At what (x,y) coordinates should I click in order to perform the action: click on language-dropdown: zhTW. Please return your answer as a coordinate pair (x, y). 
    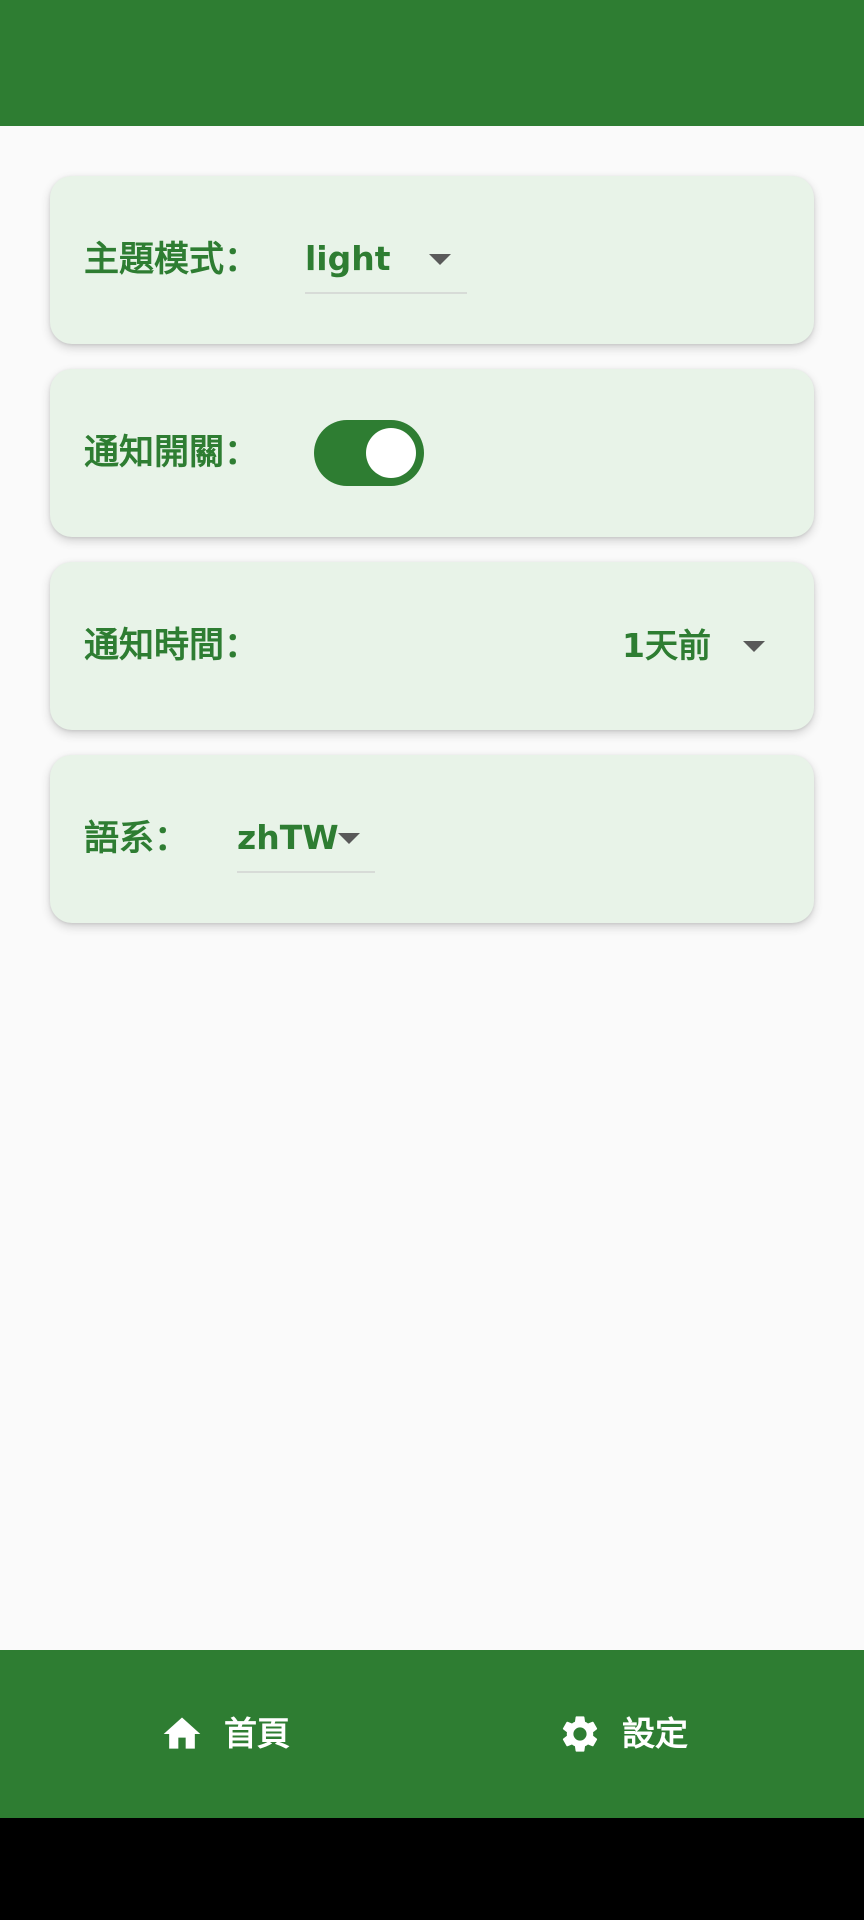
    Looking at the image, I should click on (306, 838).